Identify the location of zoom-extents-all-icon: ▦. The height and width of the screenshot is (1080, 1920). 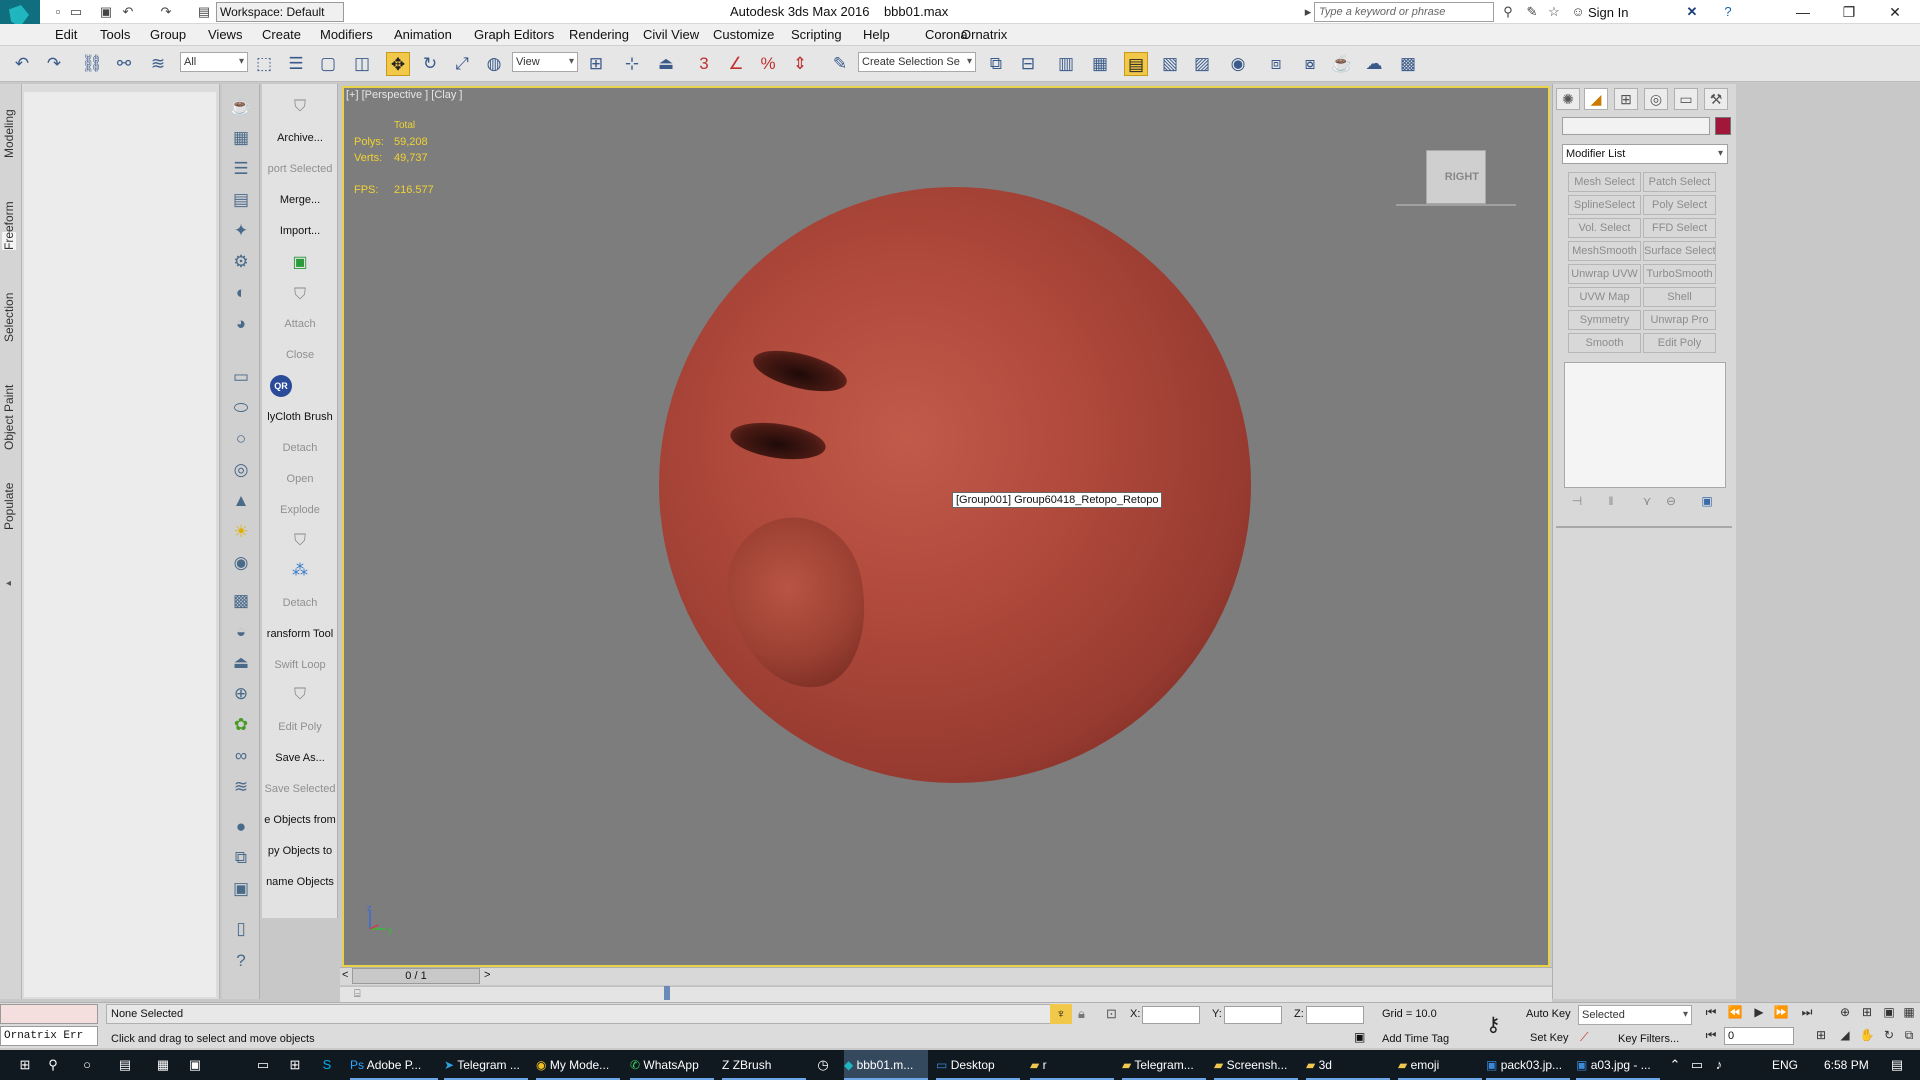
(1909, 1012).